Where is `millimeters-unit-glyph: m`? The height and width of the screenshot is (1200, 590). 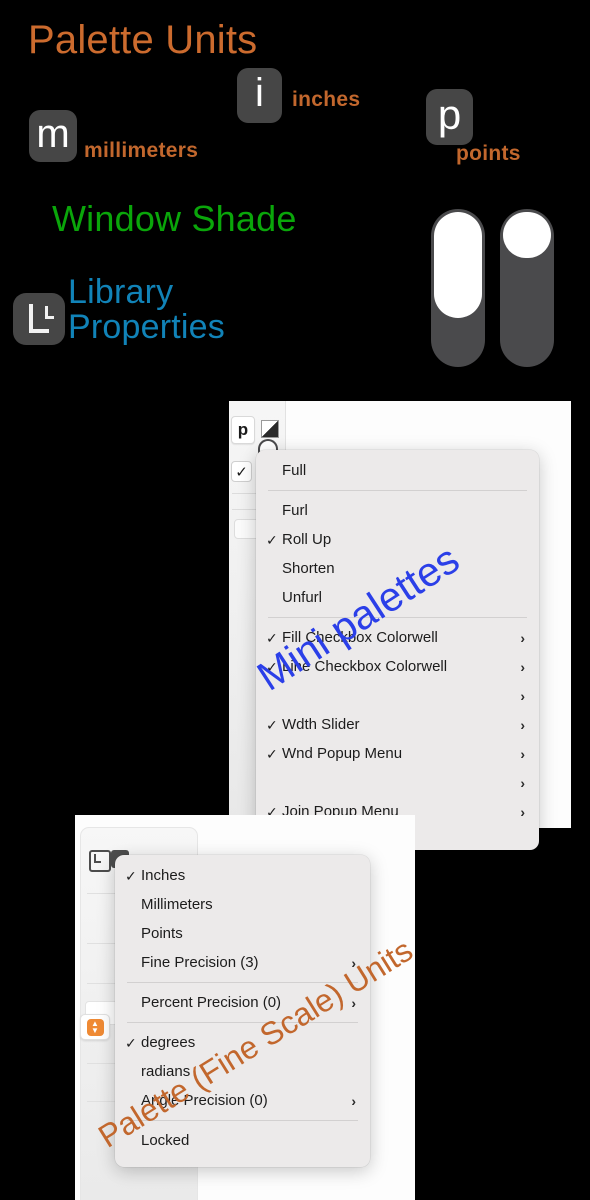 millimeters-unit-glyph: m is located at coordinates (53, 133).